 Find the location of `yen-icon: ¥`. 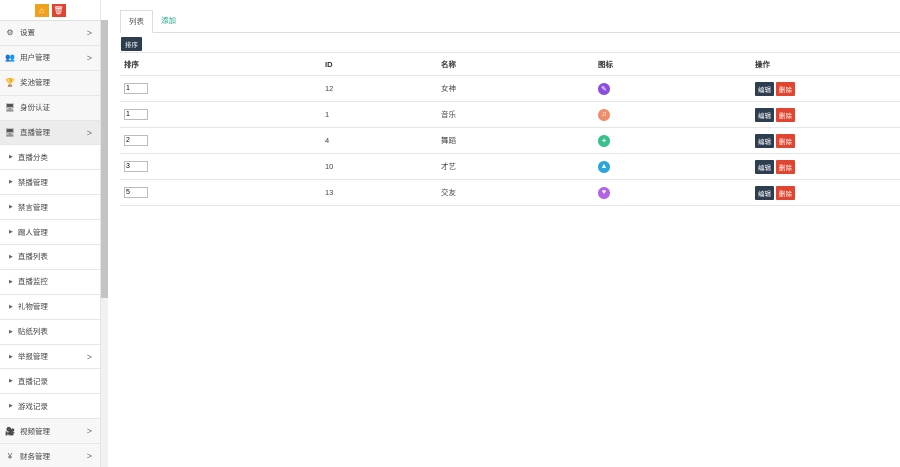

yen-icon: ¥ is located at coordinates (10, 456).